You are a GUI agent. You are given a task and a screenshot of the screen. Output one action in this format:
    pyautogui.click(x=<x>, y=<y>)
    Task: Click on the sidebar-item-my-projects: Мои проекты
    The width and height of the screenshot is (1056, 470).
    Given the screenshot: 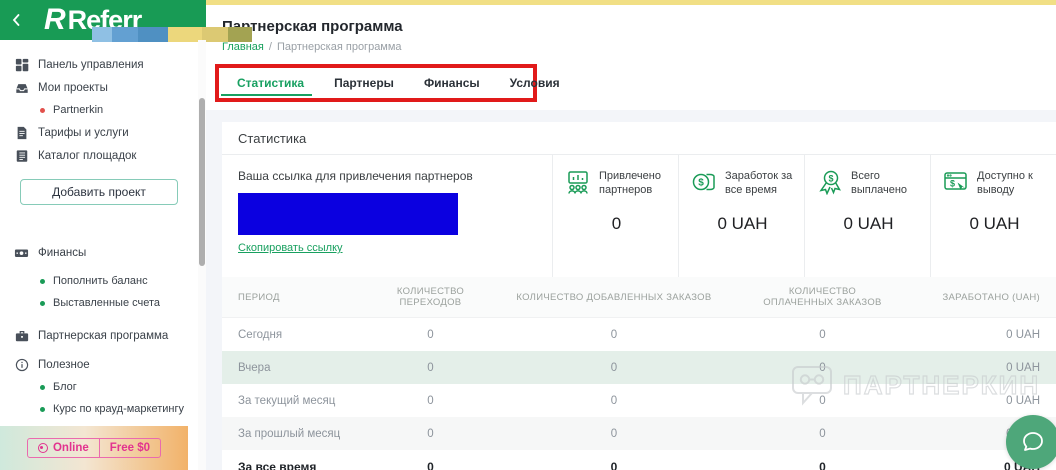 What is the action you would take?
    pyautogui.click(x=99, y=87)
    